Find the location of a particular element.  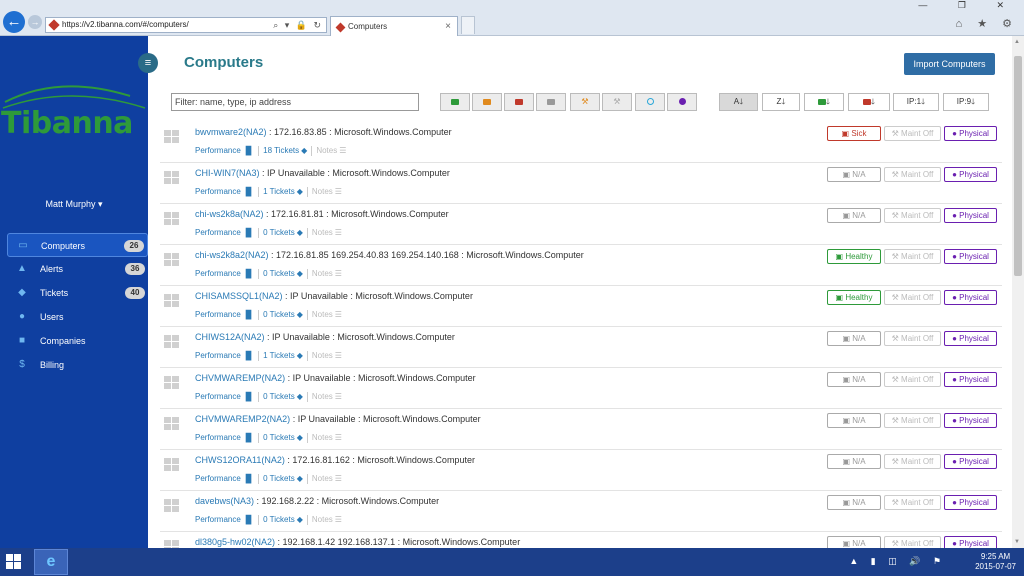

forward-arrow-icon: → is located at coordinates (35, 22).